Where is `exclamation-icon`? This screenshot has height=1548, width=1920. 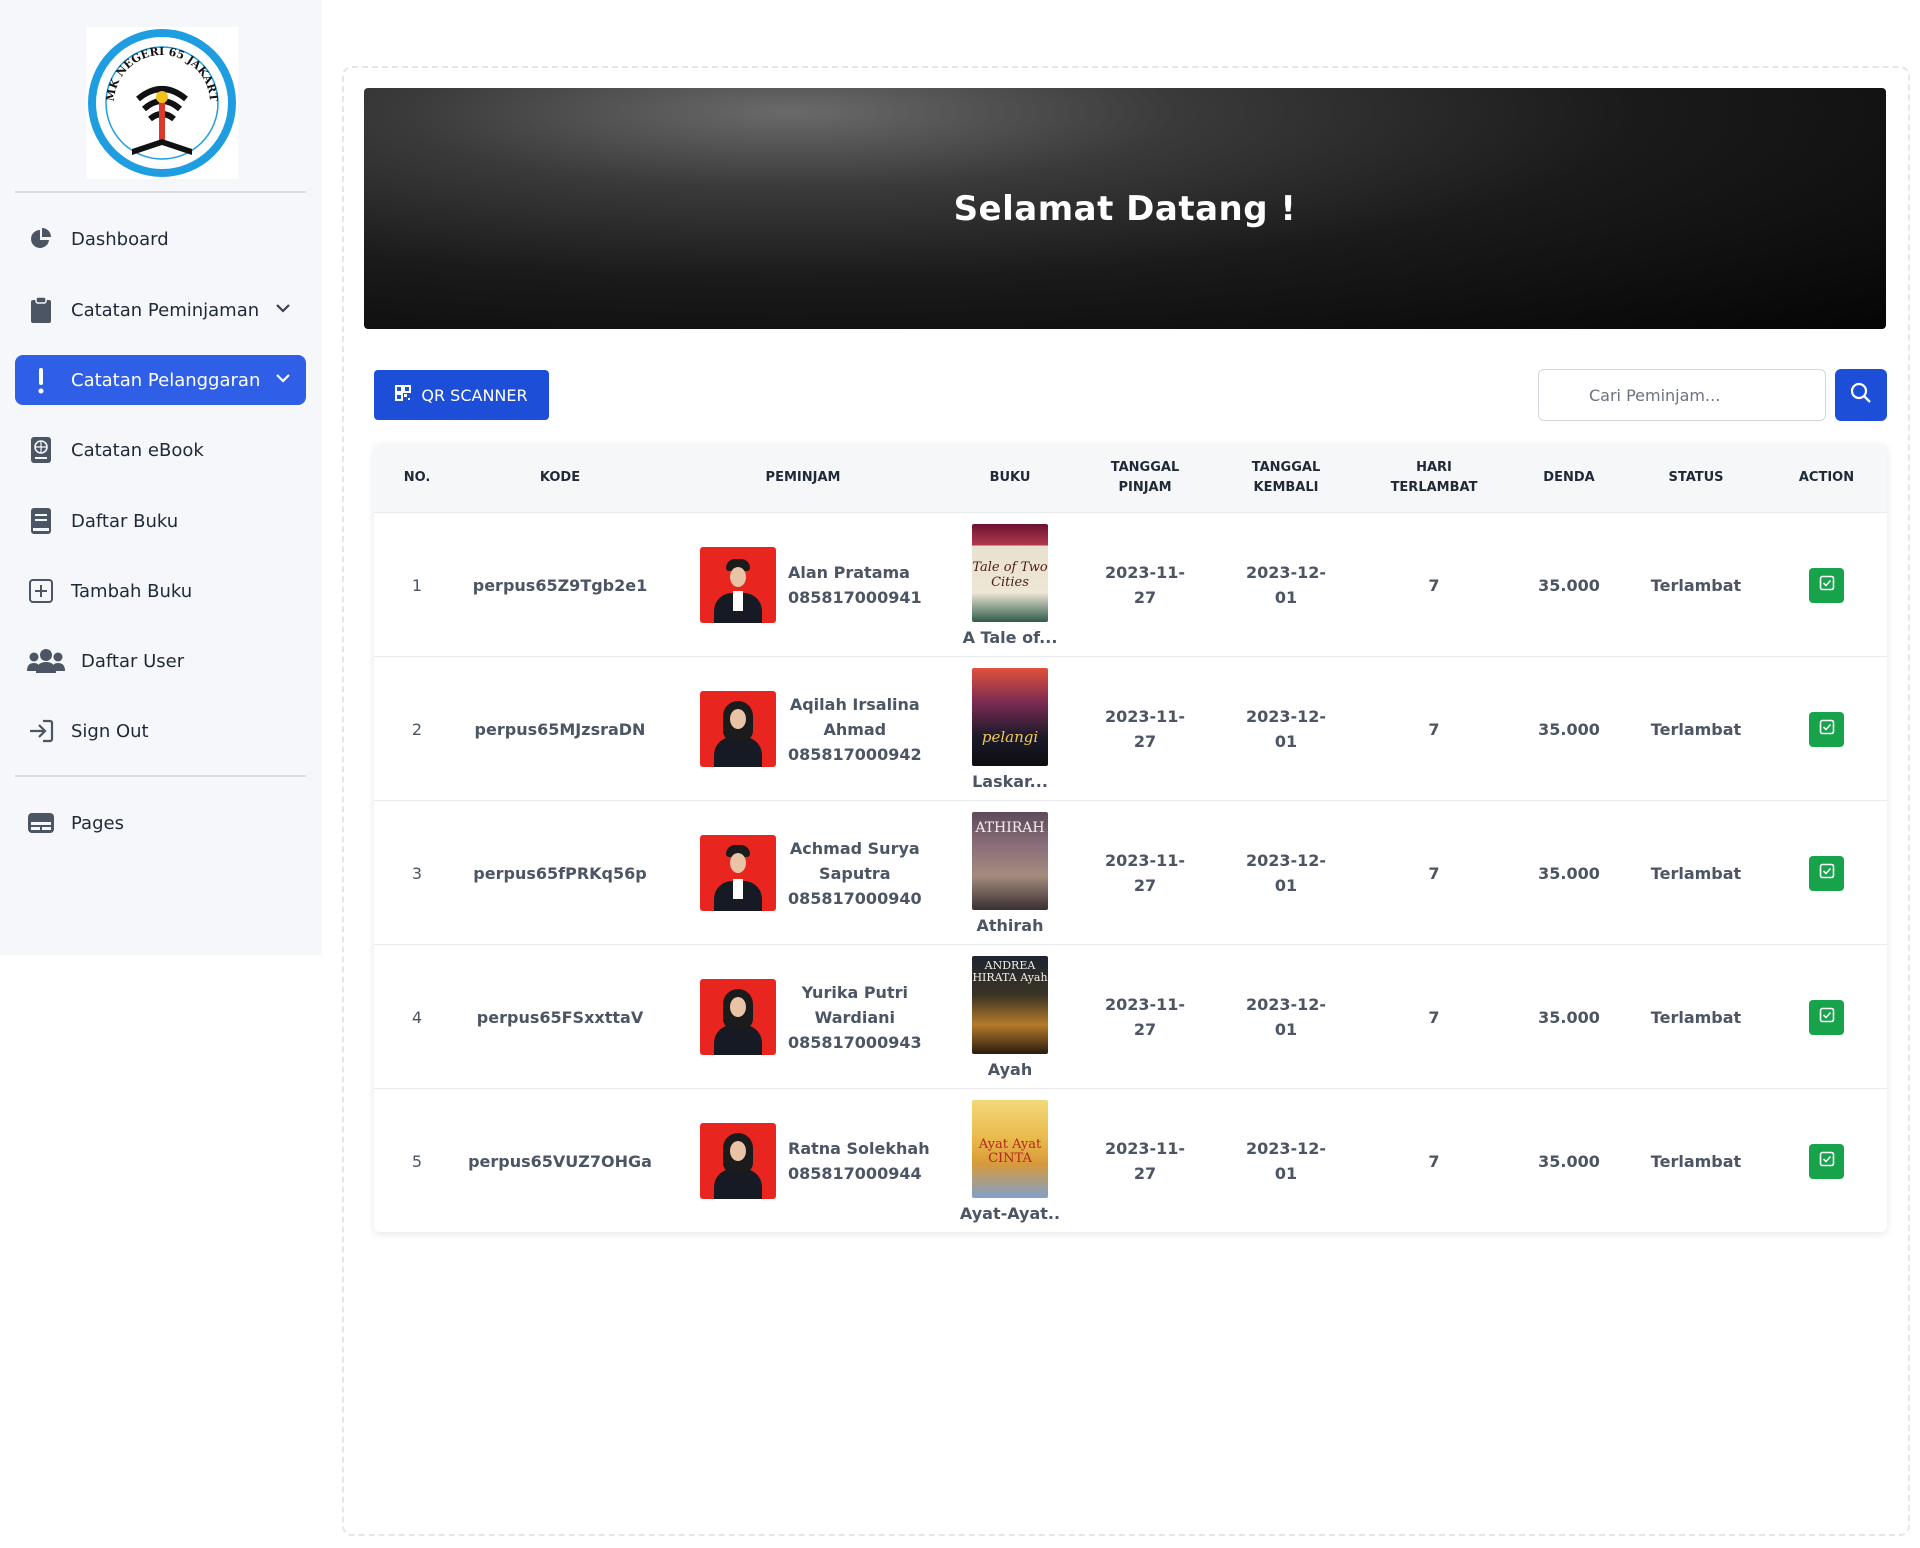 exclamation-icon is located at coordinates (41, 380).